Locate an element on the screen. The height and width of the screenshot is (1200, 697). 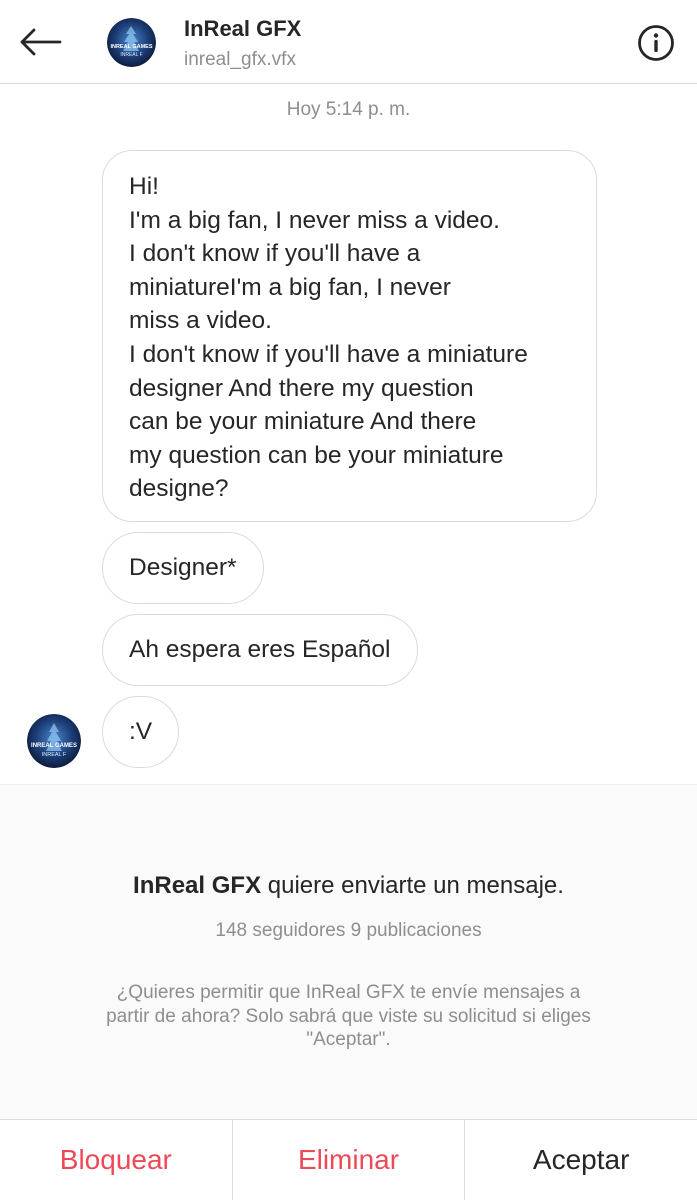
message-timestamp: Hoy 5:14 p. m. is located at coordinates (348, 109).